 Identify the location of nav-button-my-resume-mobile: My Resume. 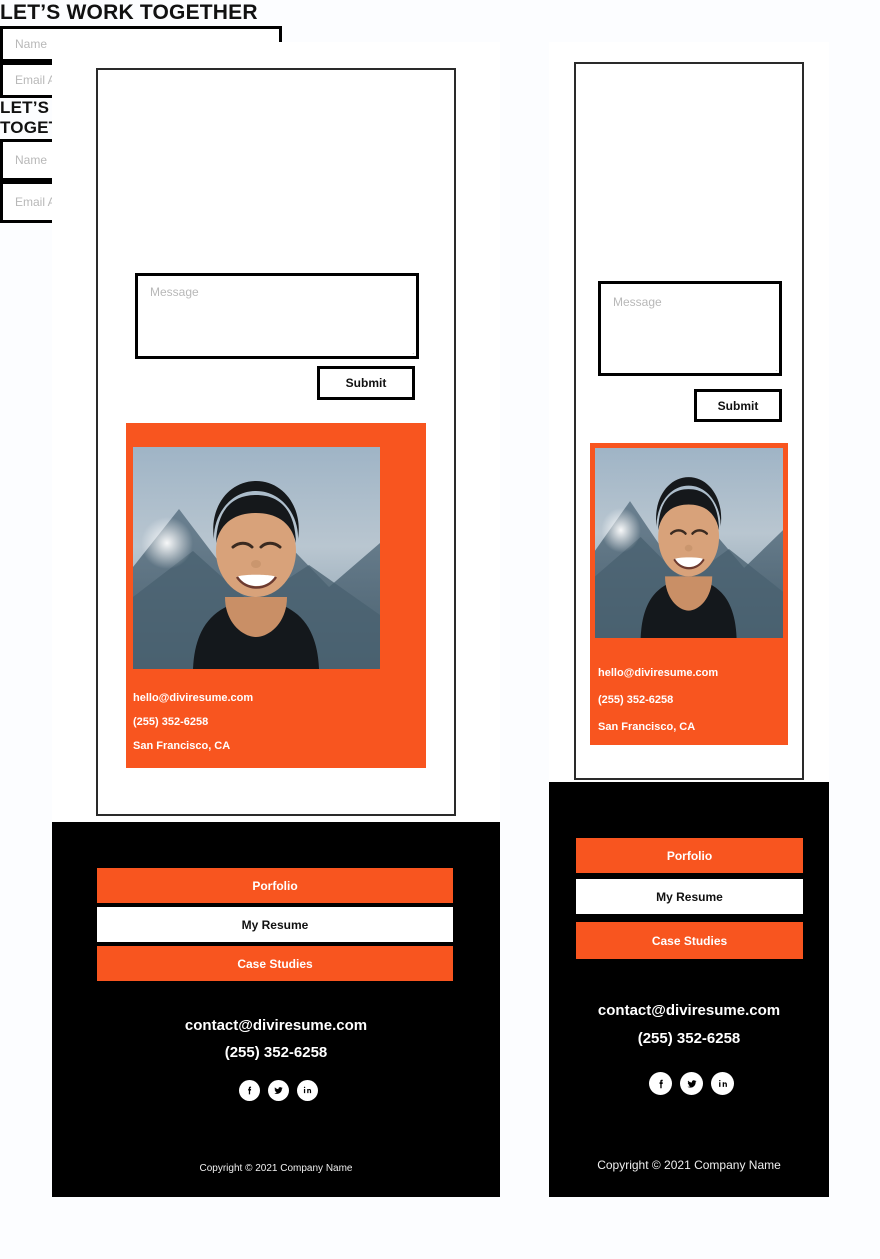
(689, 896).